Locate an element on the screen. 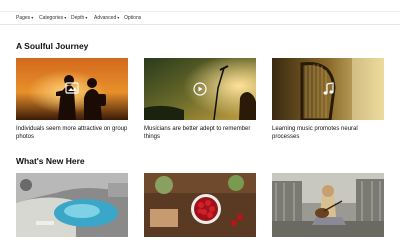 Image resolution: width=400 pixels, height=240 pixels. music-note-icon is located at coordinates (328, 88).